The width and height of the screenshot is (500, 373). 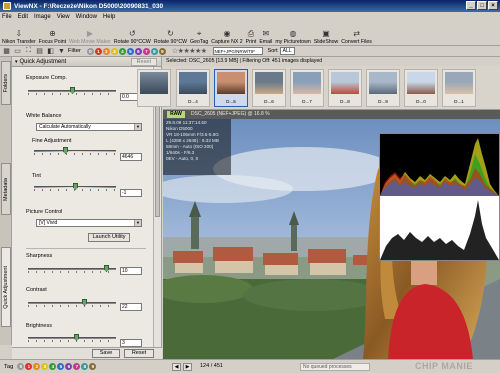 What do you see at coordinates (6, 51) in the screenshot?
I see `browser-view-icon: ▦` at bounding box center [6, 51].